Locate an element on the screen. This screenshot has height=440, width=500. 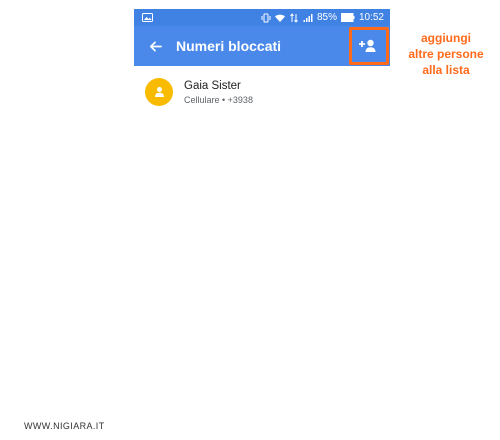
battery-percentage: 85% is located at coordinates (326, 17).